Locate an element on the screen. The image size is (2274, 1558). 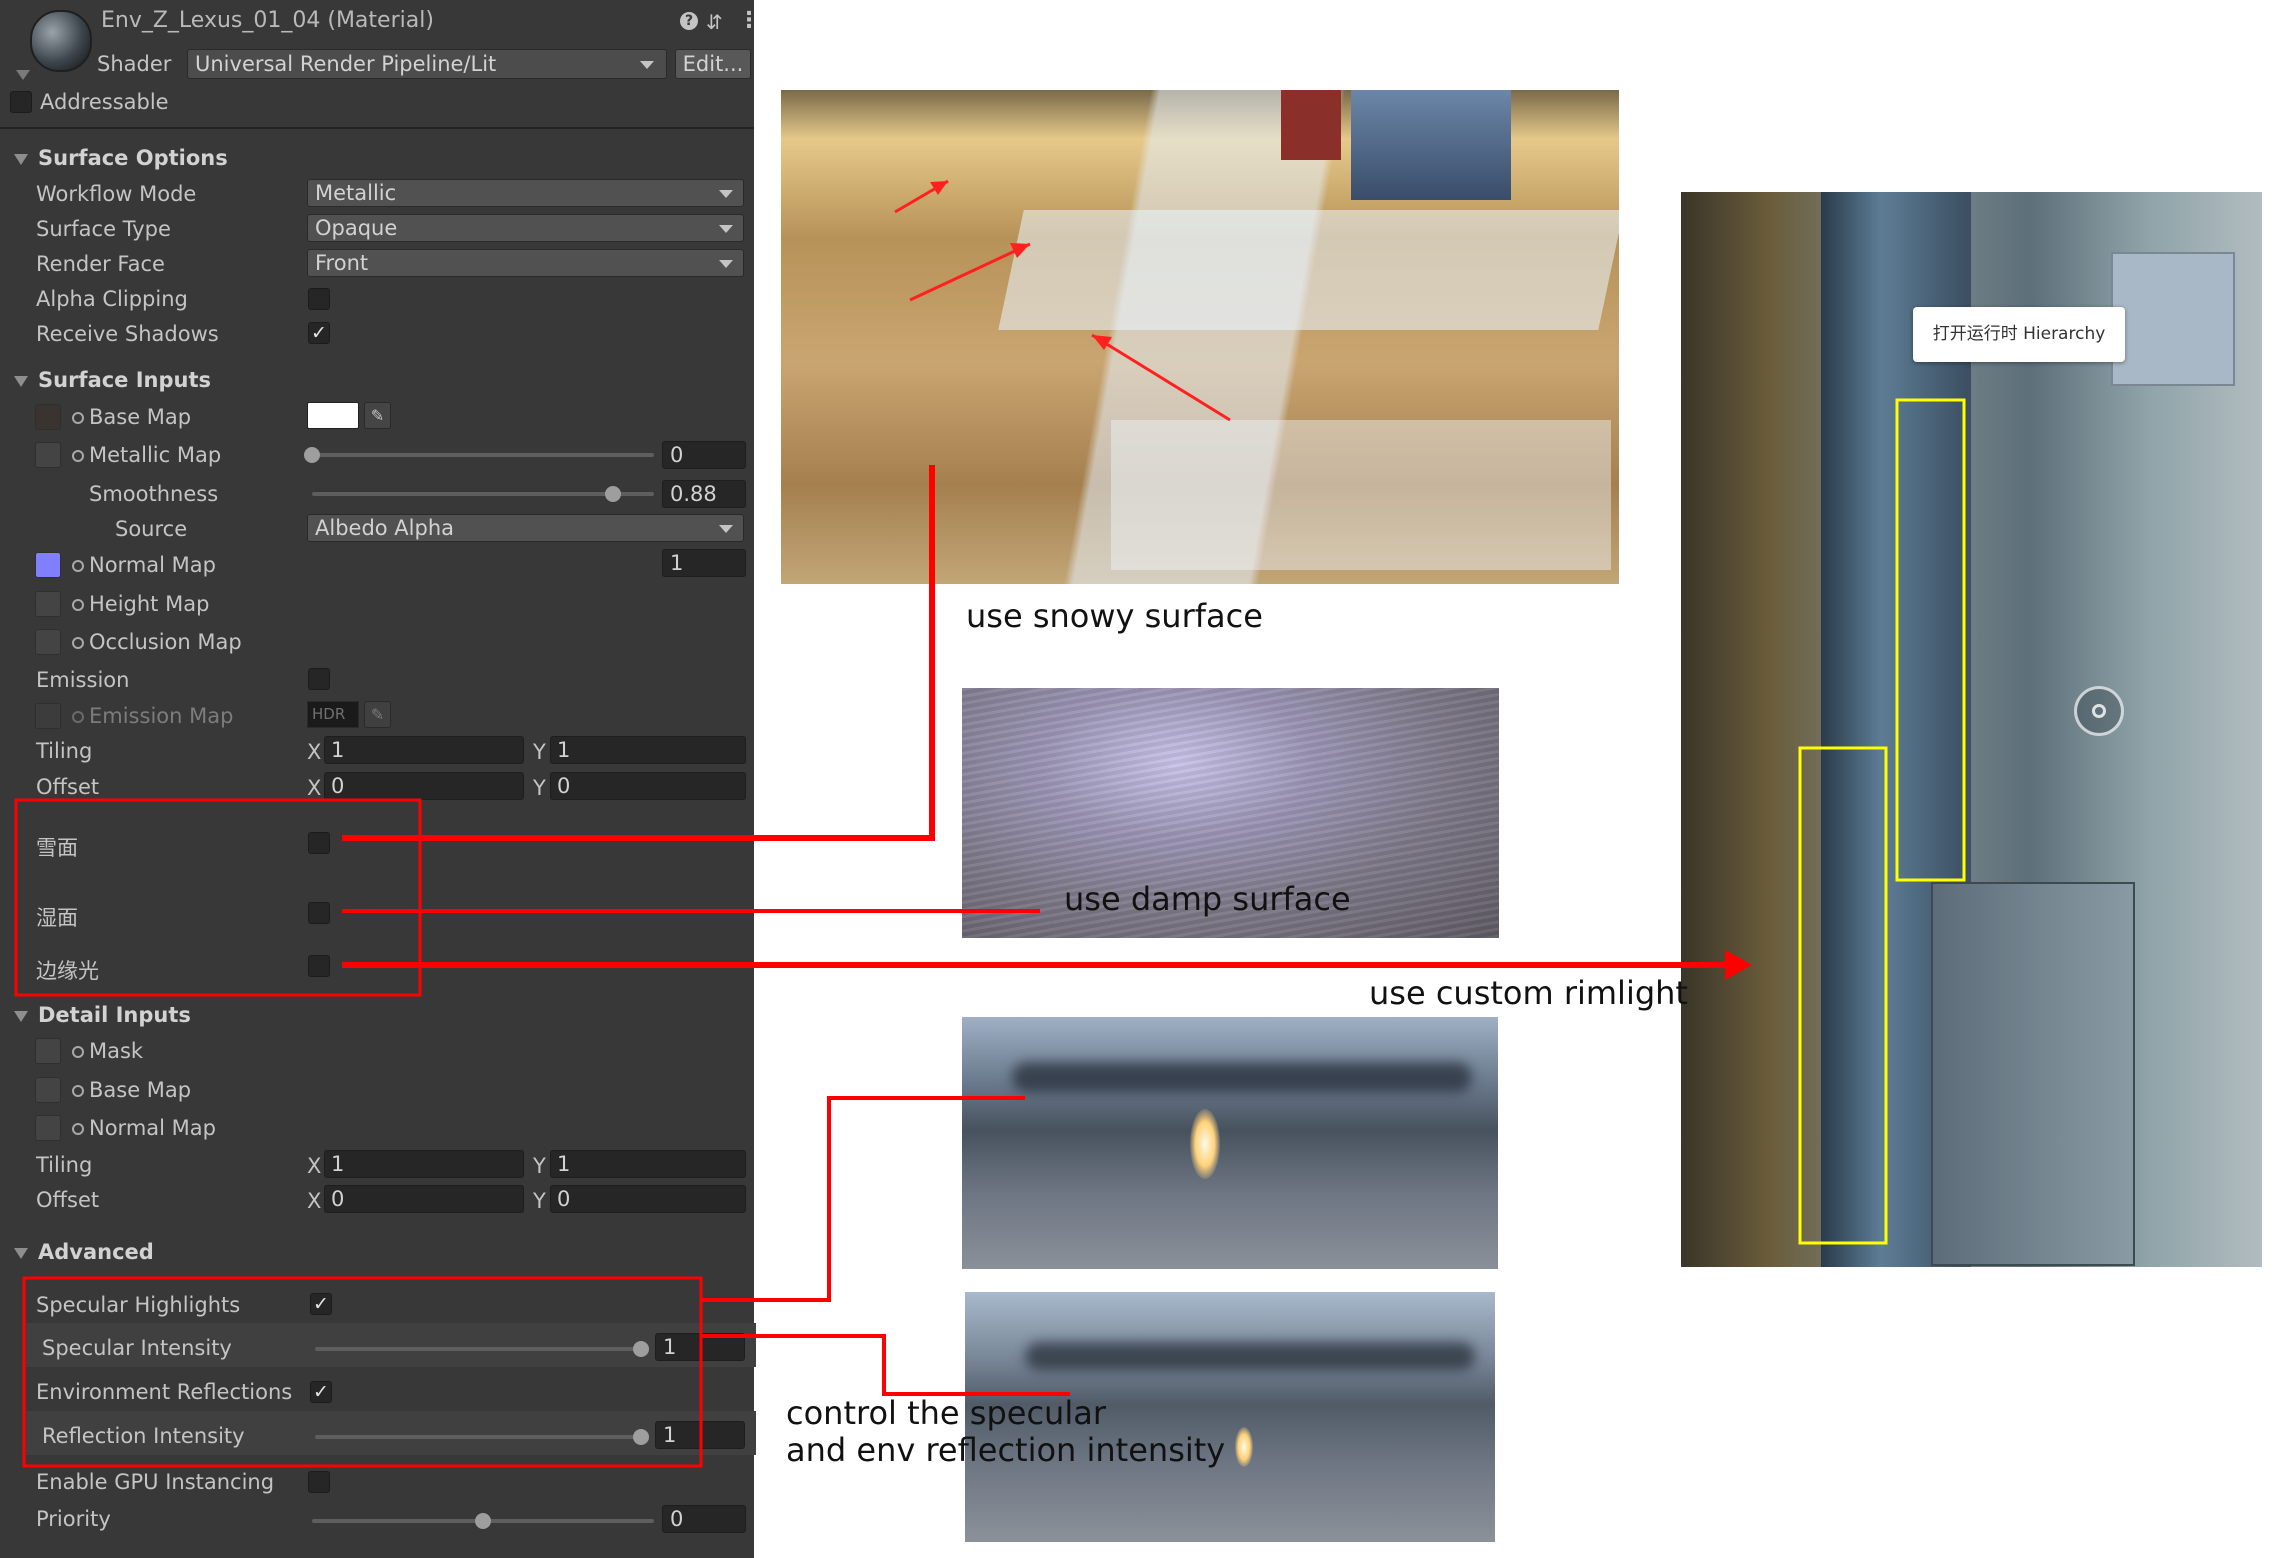
snow-arrow-1-head is located at coordinates (939, 188).